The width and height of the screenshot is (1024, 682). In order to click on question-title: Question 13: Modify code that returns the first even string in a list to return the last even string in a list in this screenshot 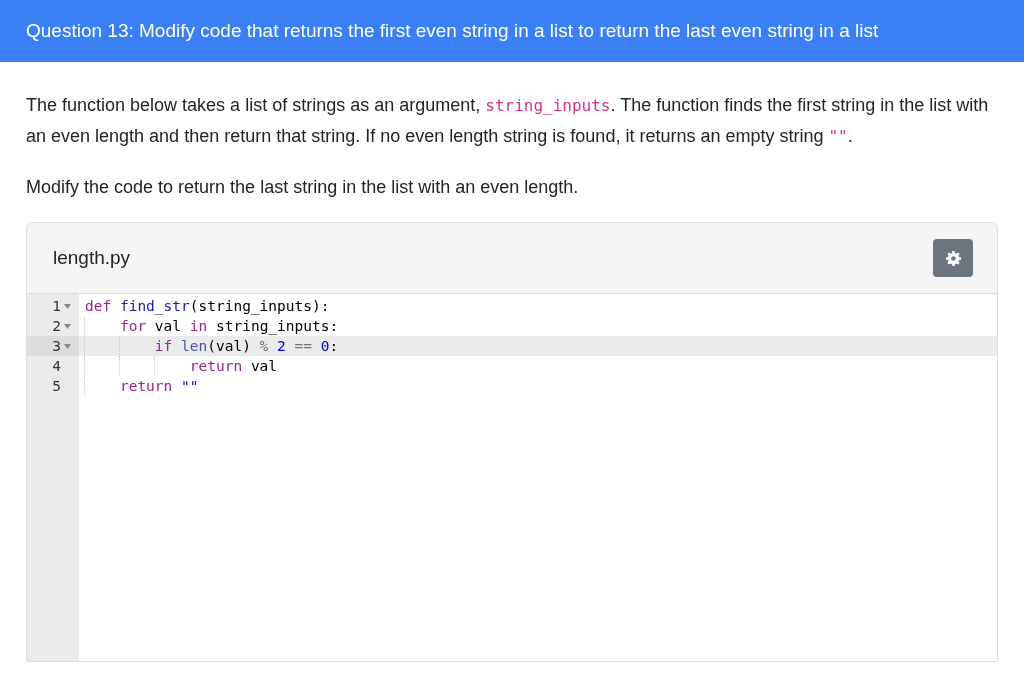, I will do `click(452, 30)`.